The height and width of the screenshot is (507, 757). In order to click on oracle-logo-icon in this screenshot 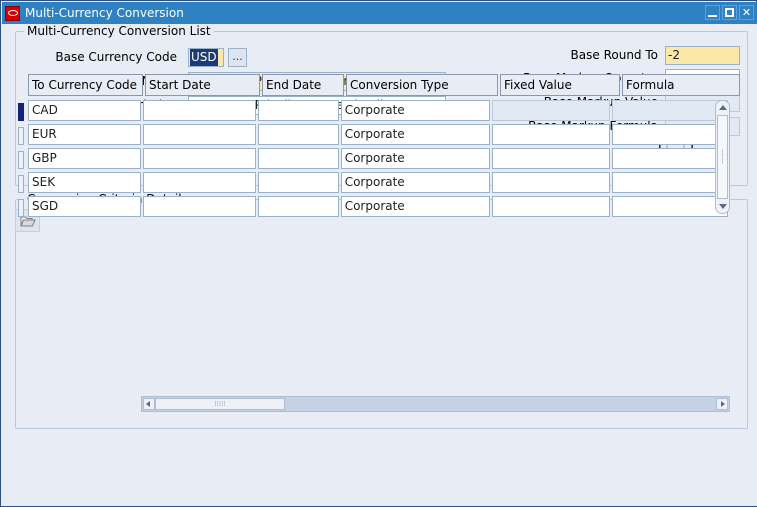, I will do `click(12, 13)`.